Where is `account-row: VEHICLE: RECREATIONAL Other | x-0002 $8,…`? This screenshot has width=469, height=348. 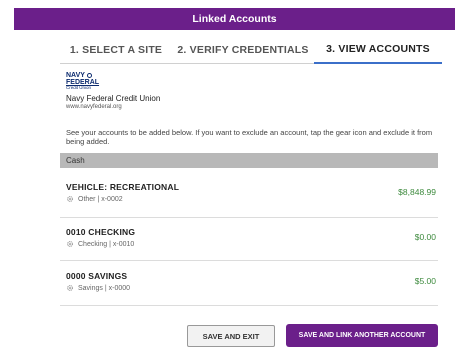
account-row: VEHICLE: RECREATIONAL Other | x-0002 $8,… is located at coordinates (251, 202).